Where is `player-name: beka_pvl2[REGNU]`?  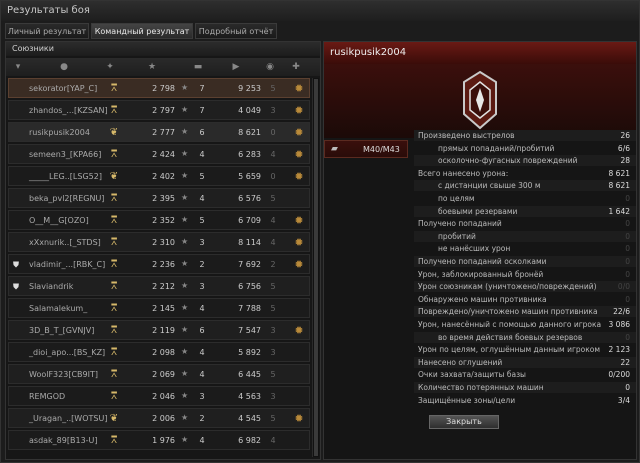 player-name: beka_pvl2[REGNU] is located at coordinates (67, 198).